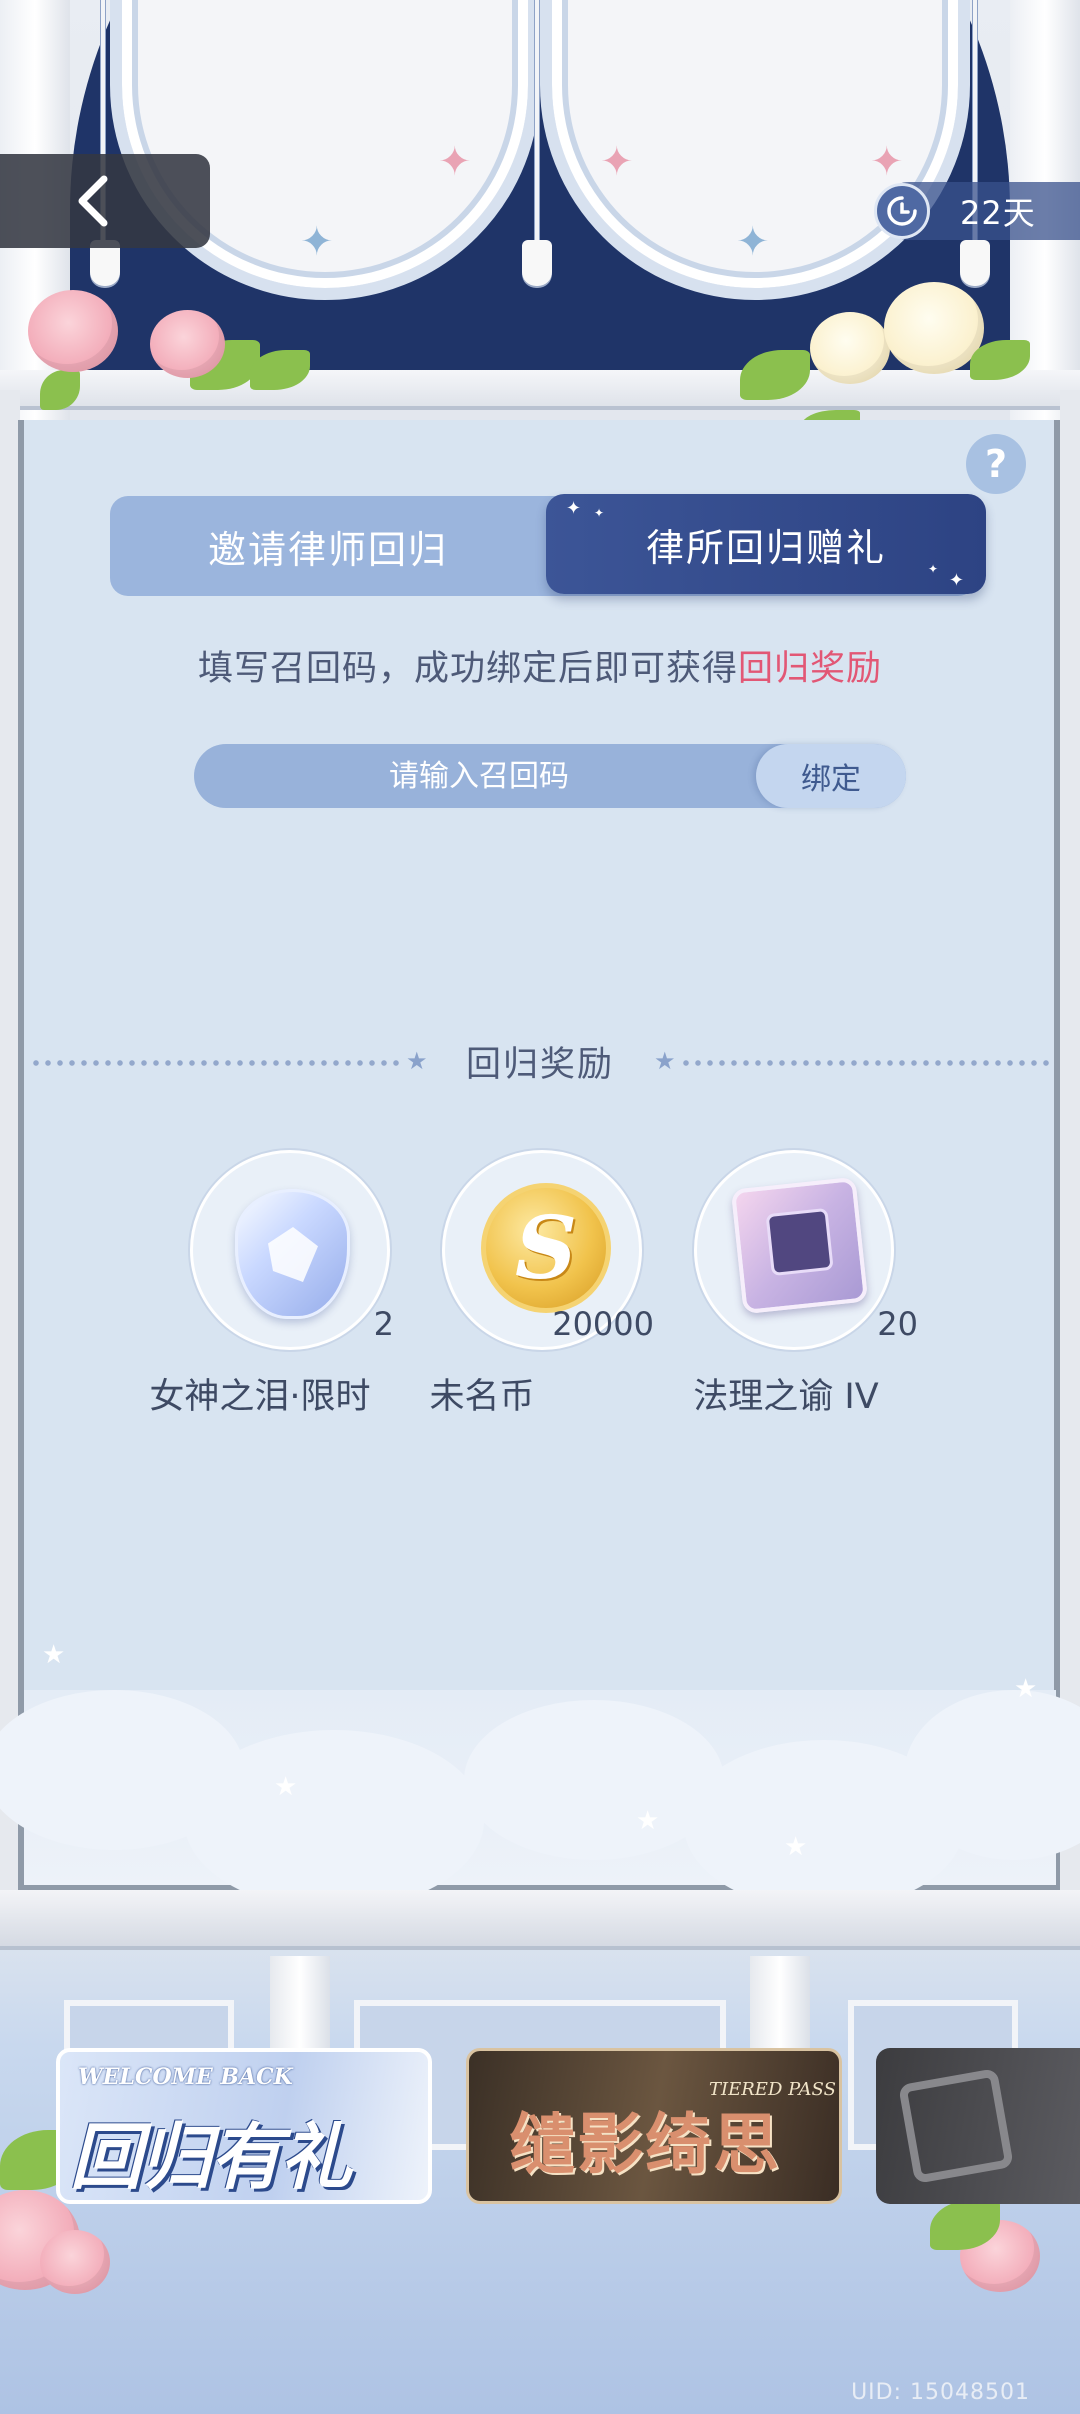 The width and height of the screenshot is (1080, 2414). I want to click on center-pole, so click(537, 135).